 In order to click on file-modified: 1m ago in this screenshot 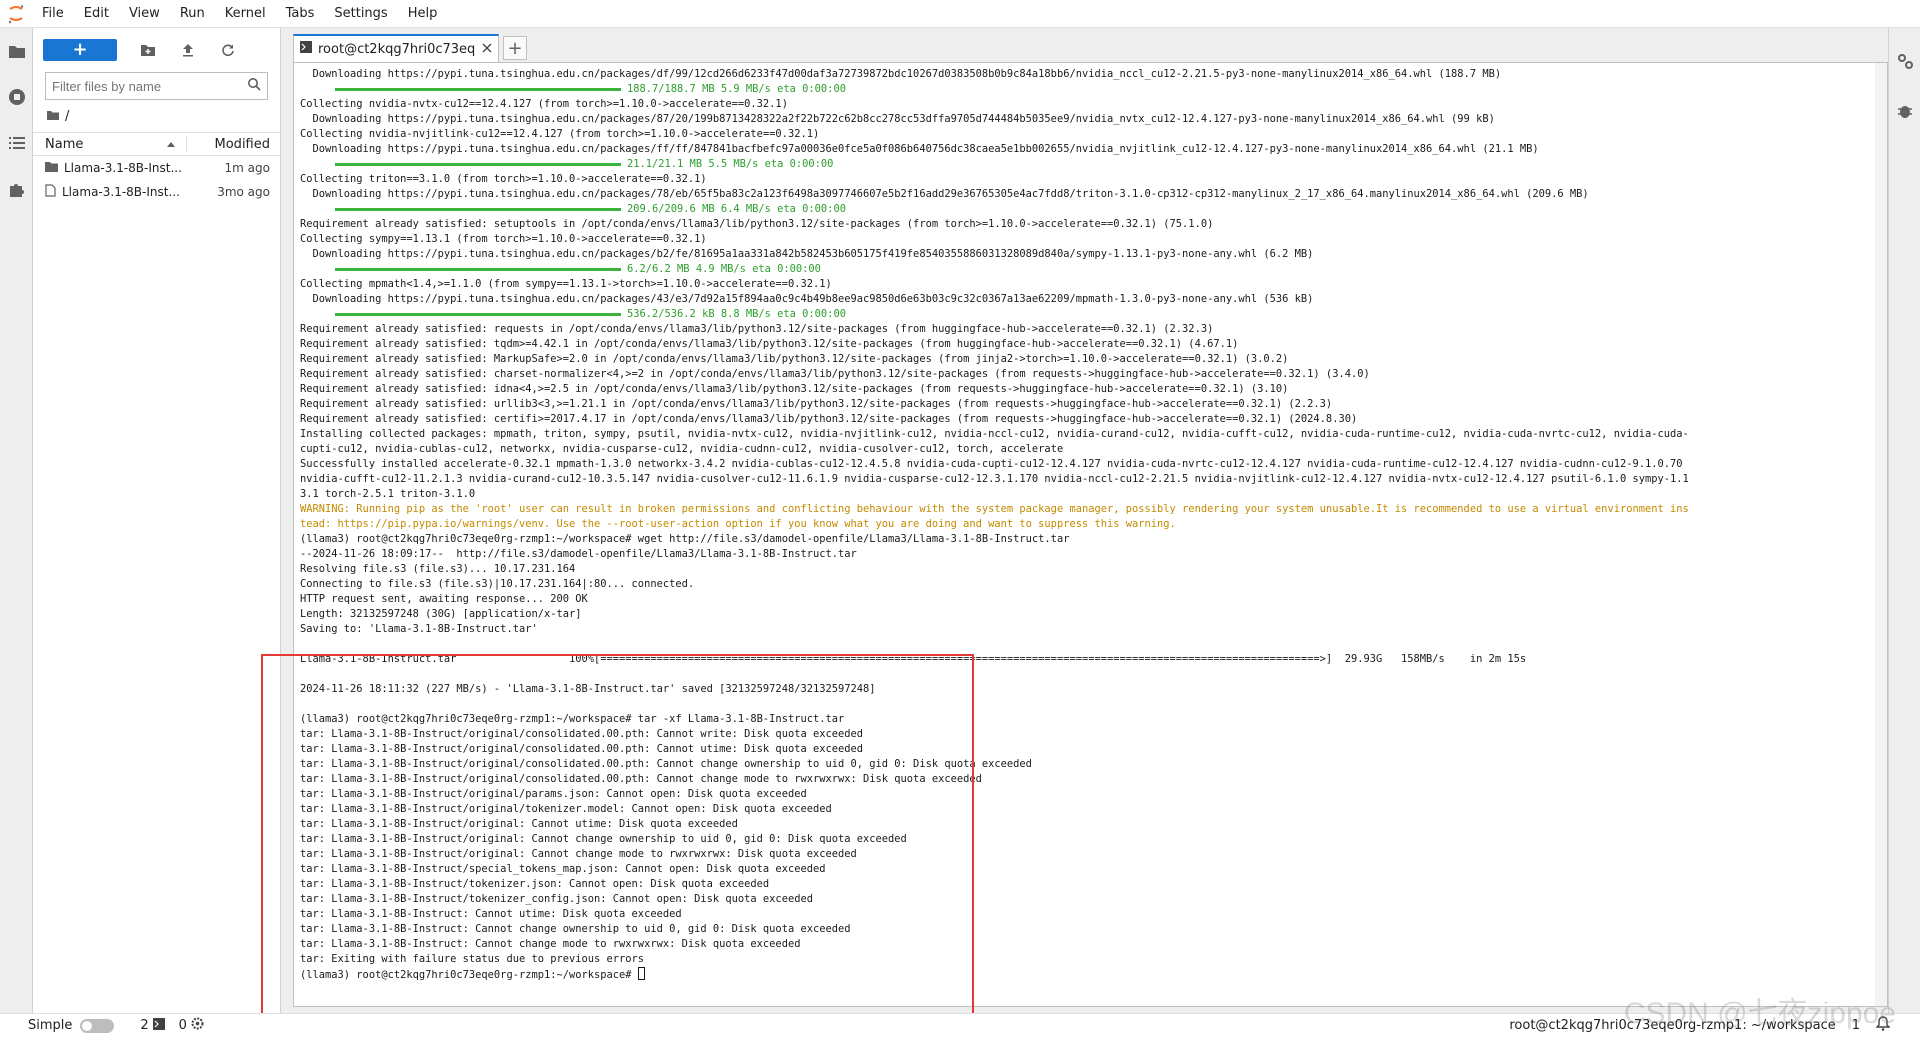, I will do `click(247, 168)`.